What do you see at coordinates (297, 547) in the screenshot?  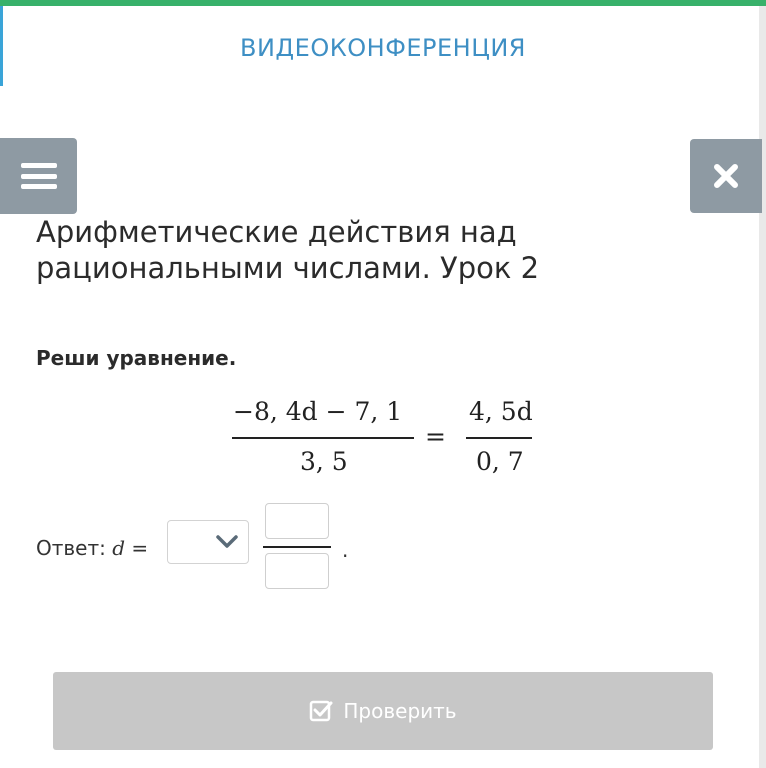 I see `answer-fraction-line` at bounding box center [297, 547].